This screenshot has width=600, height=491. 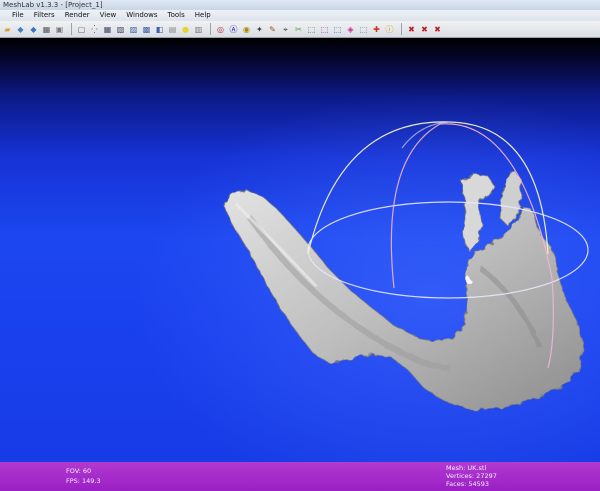 What do you see at coordinates (185, 29) in the screenshot?
I see `light-icon: ●` at bounding box center [185, 29].